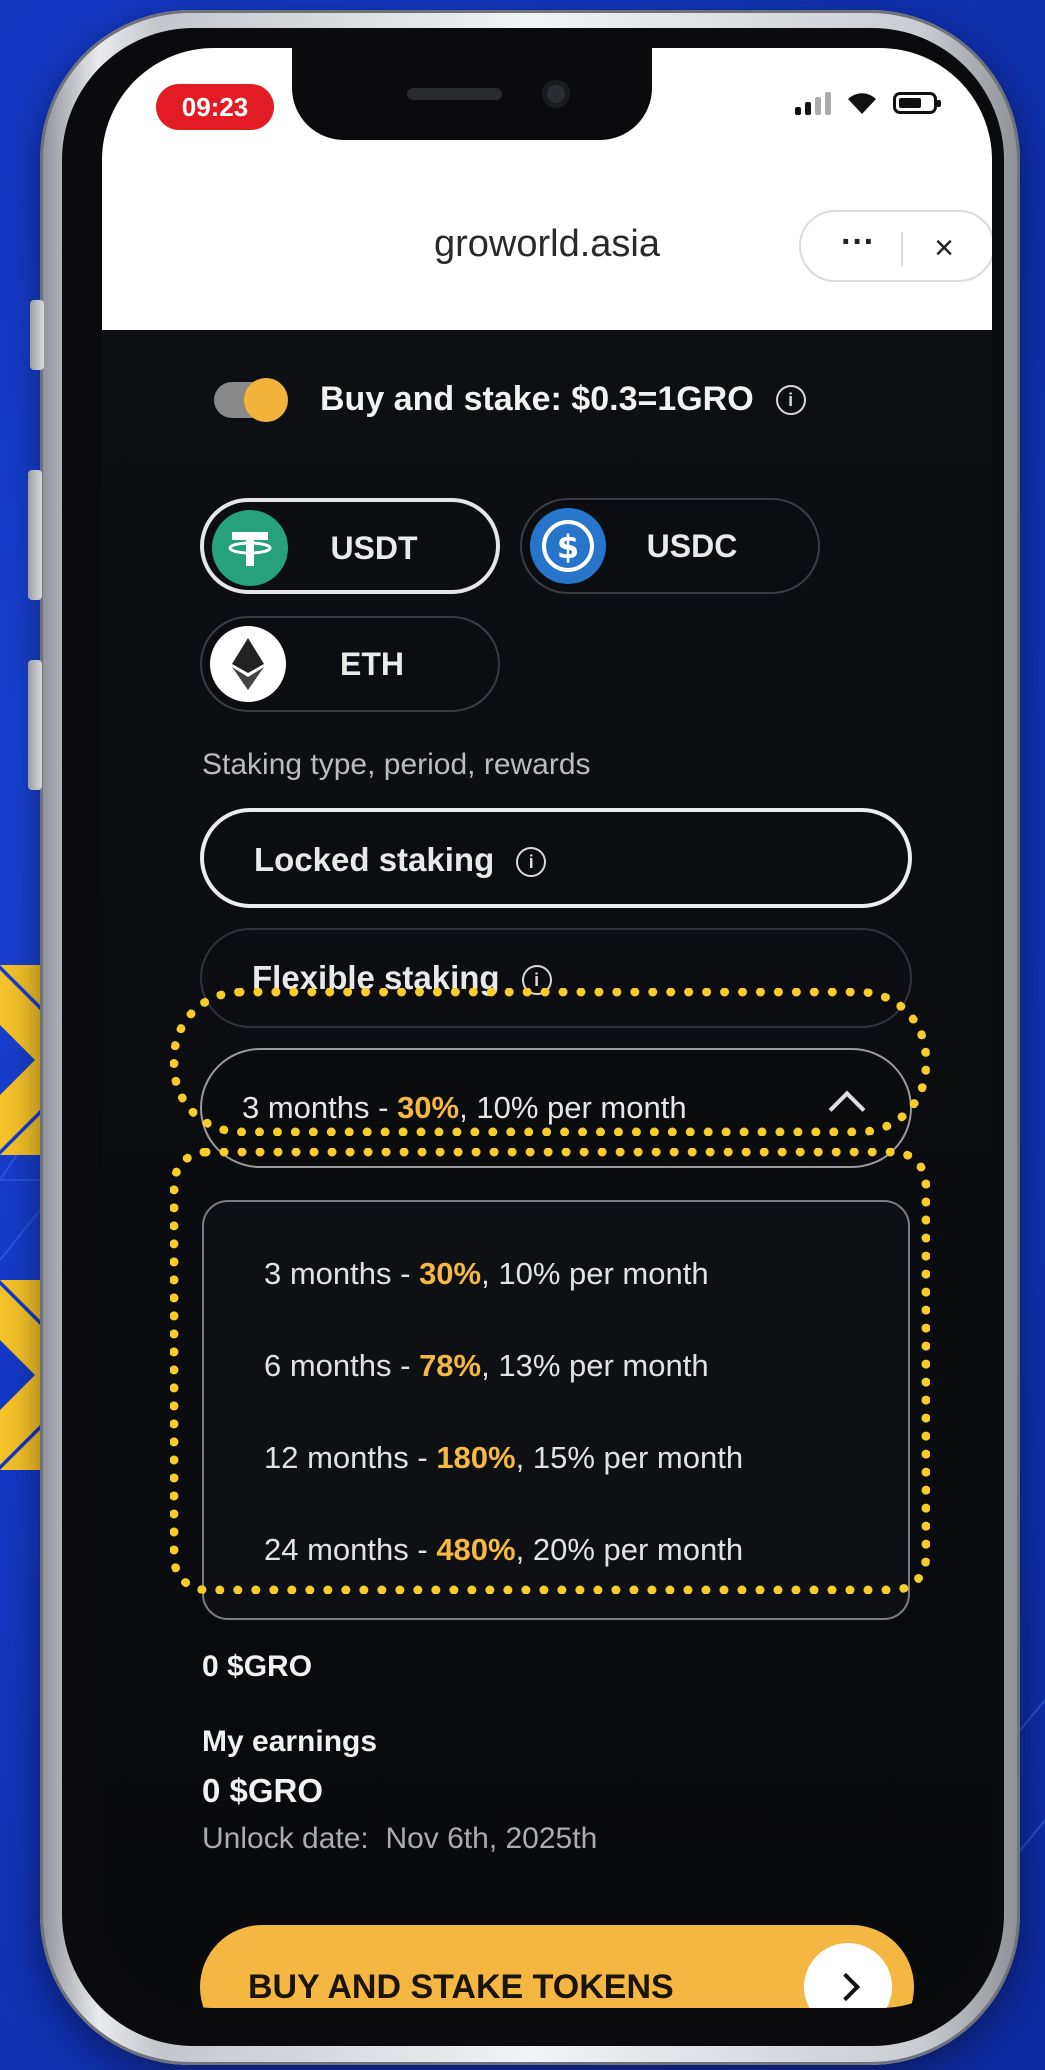  What do you see at coordinates (556, 858) in the screenshot?
I see `locked-staking-option: Locked staking i` at bounding box center [556, 858].